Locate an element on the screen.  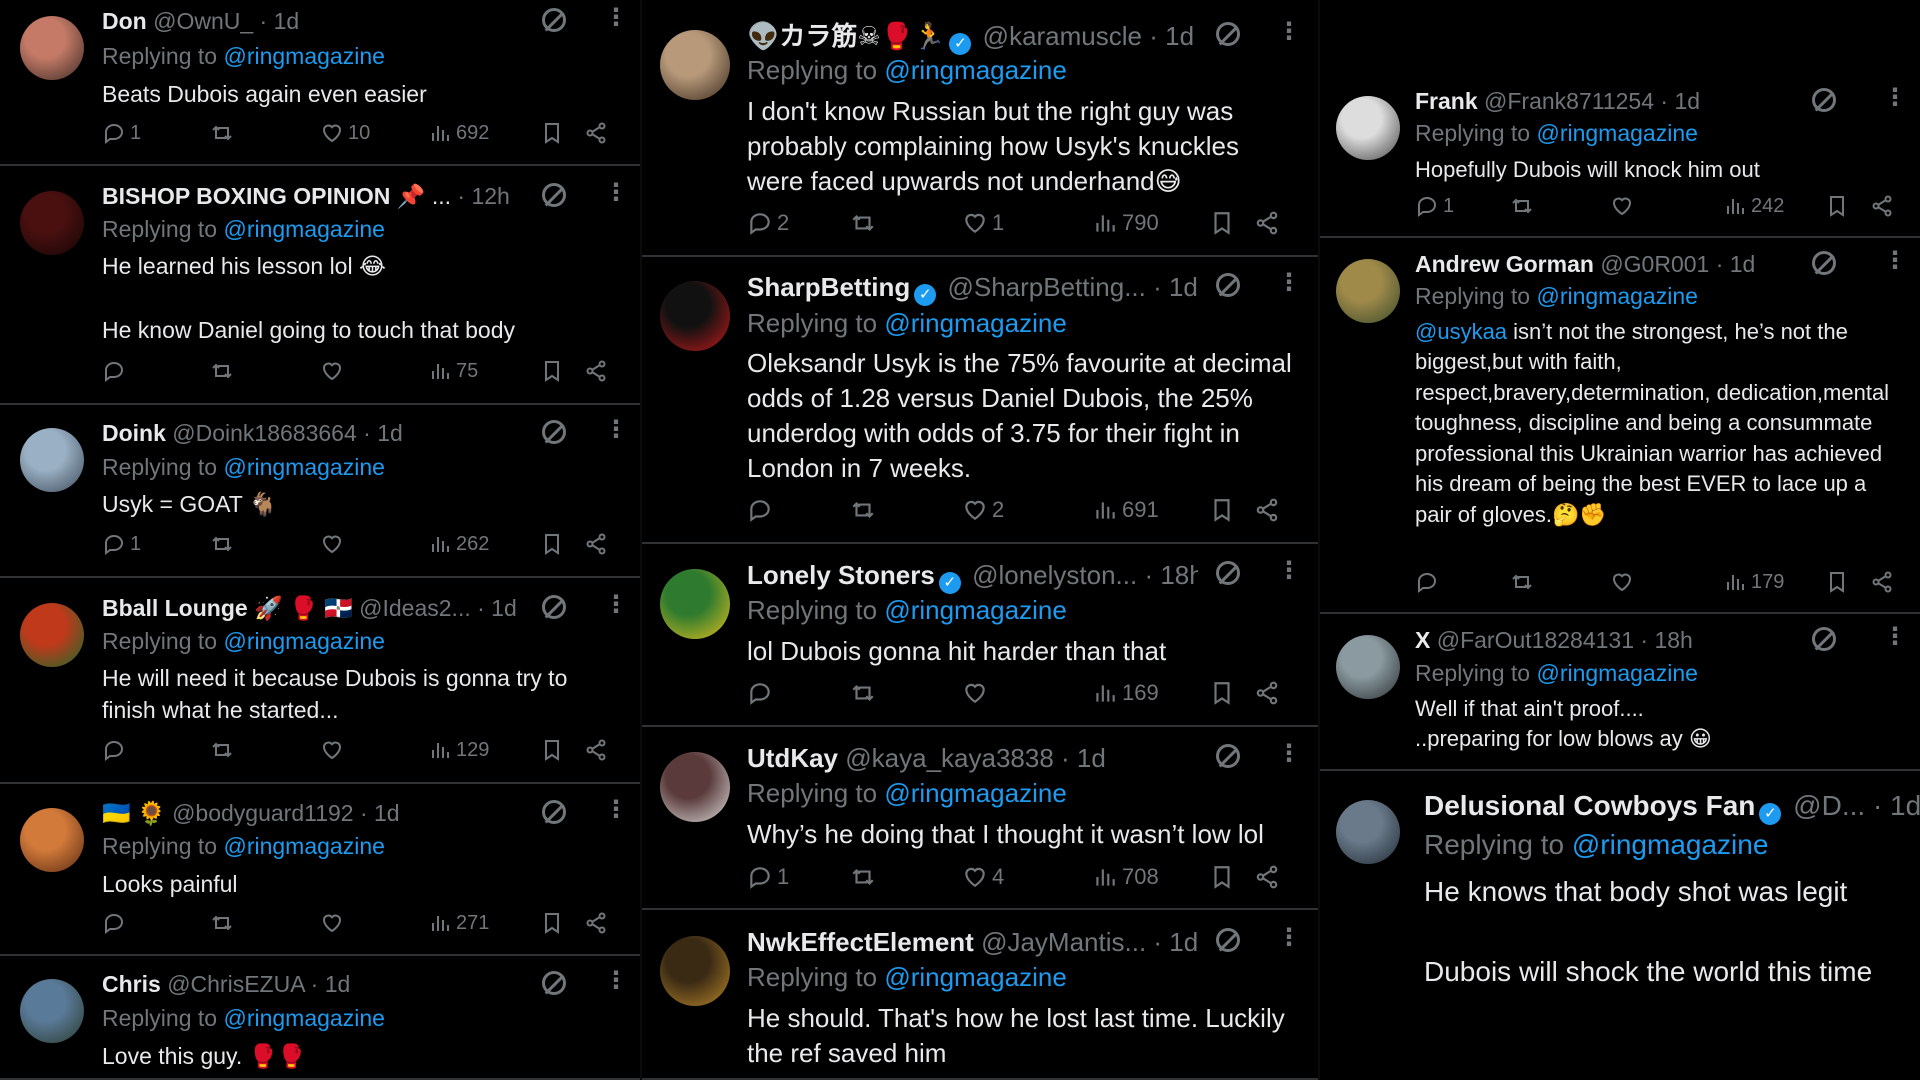
views-button: 169 is located at coordinates (1125, 693).